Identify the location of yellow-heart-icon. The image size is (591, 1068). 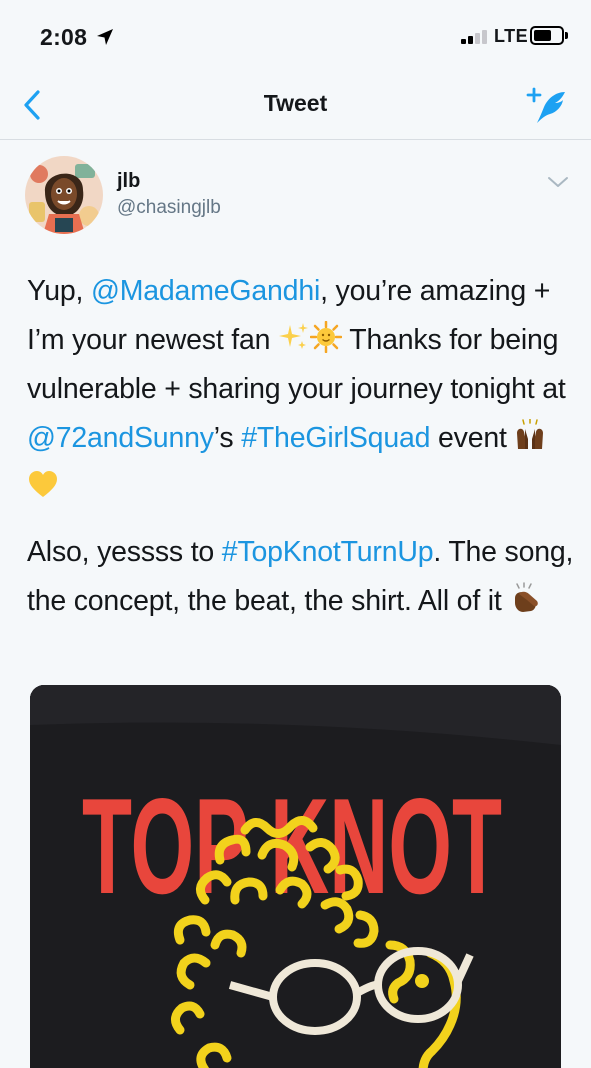
(43, 484).